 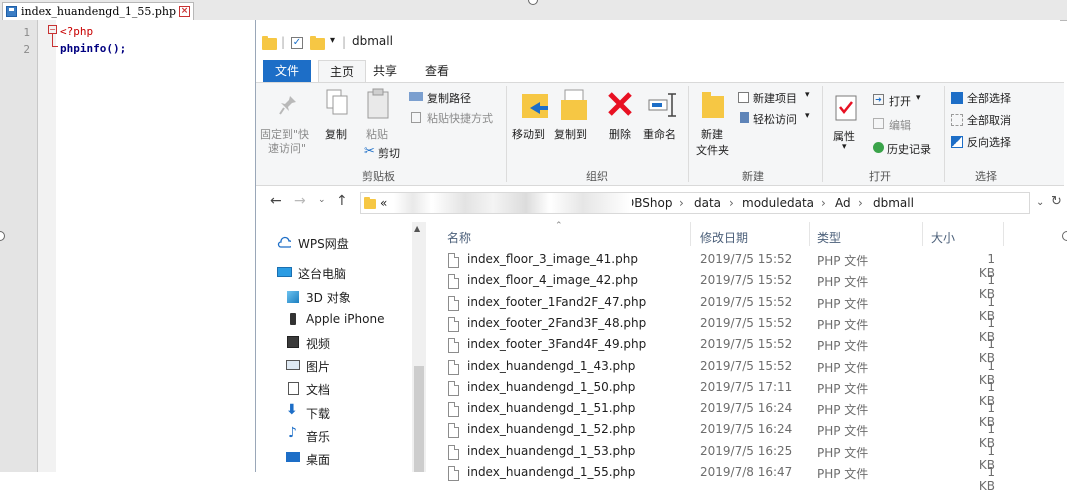 I want to click on nav-item-documents: 文档, so click(x=318, y=389).